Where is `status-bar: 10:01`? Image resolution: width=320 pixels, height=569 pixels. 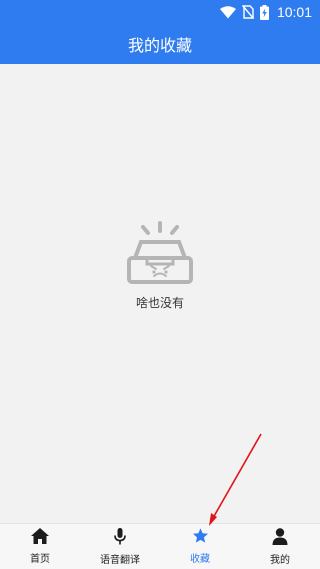
status-bar: 10:01 is located at coordinates (160, 12).